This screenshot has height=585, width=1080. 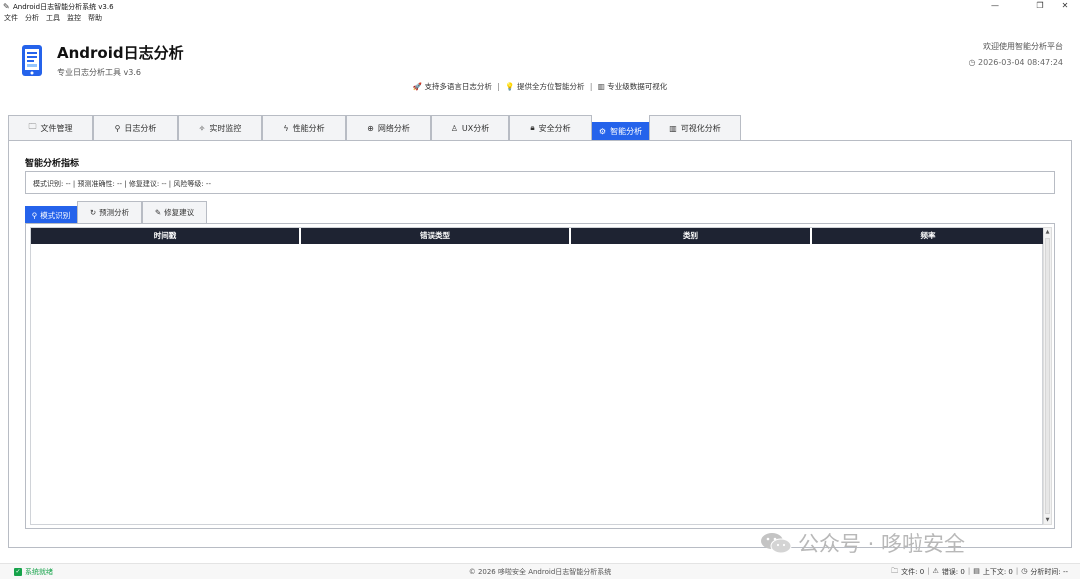 What do you see at coordinates (976, 571) in the screenshot?
I see `document-icon: ▤` at bounding box center [976, 571].